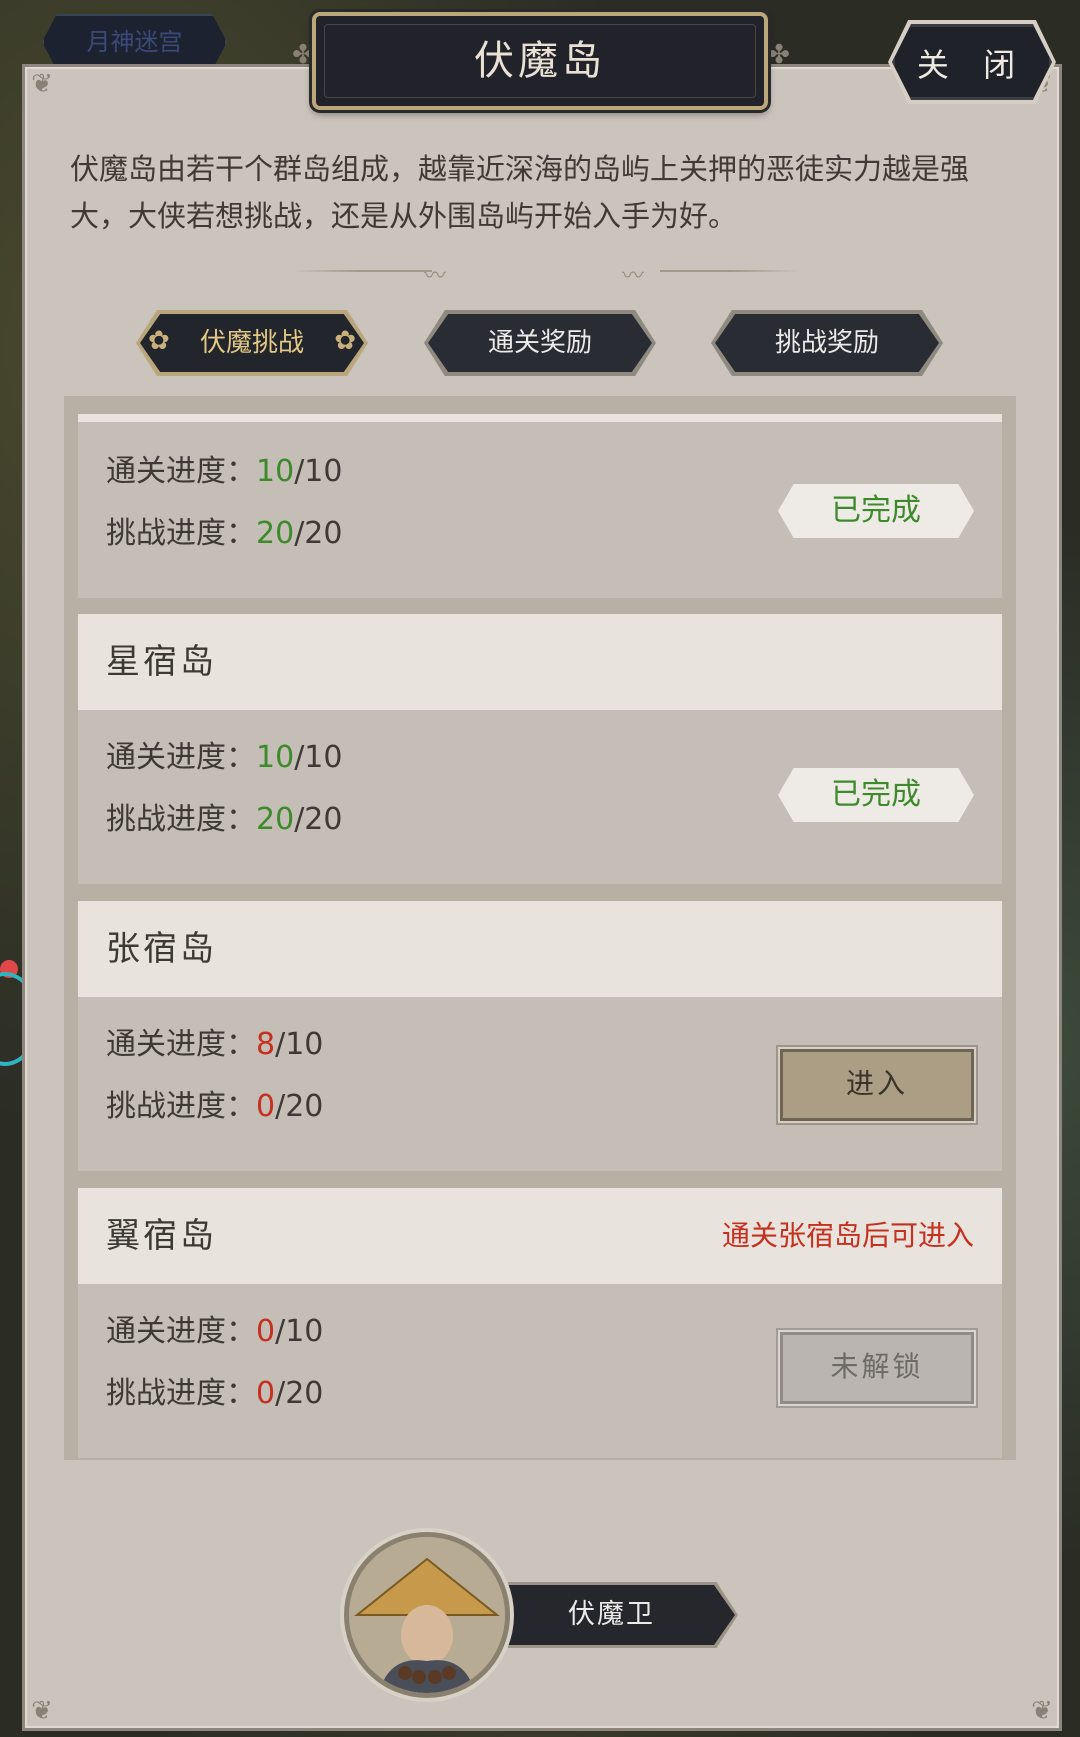 Image resolution: width=1080 pixels, height=1737 pixels. I want to click on title-plate: 伏魔岛, so click(540, 61).